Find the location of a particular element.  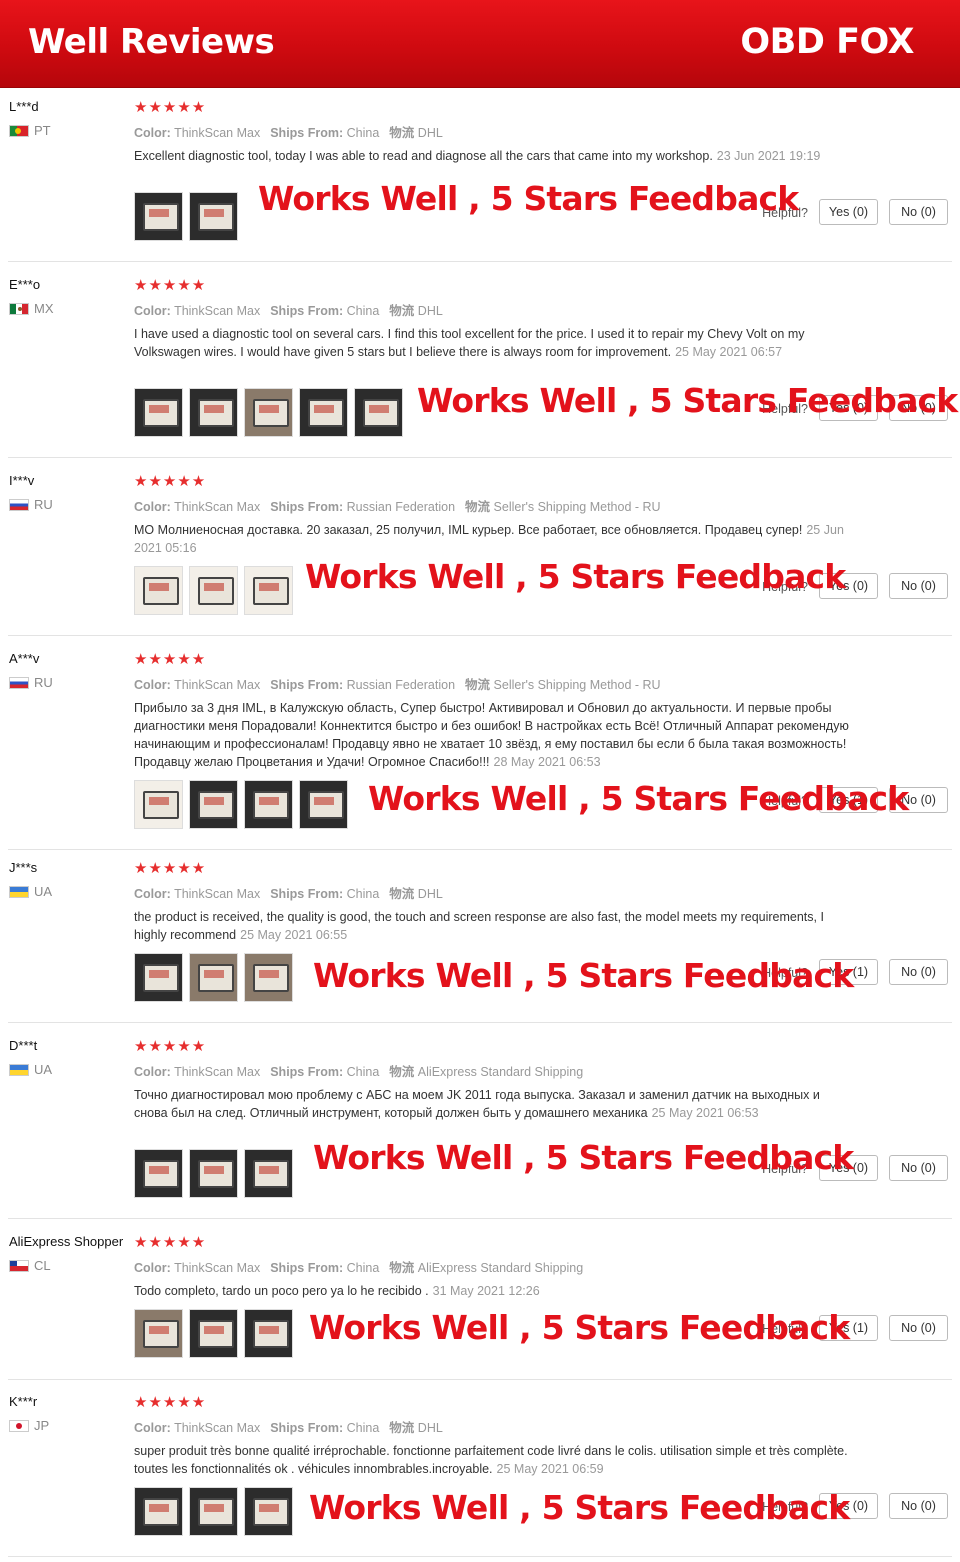

country-code: MX is located at coordinates (44, 308).